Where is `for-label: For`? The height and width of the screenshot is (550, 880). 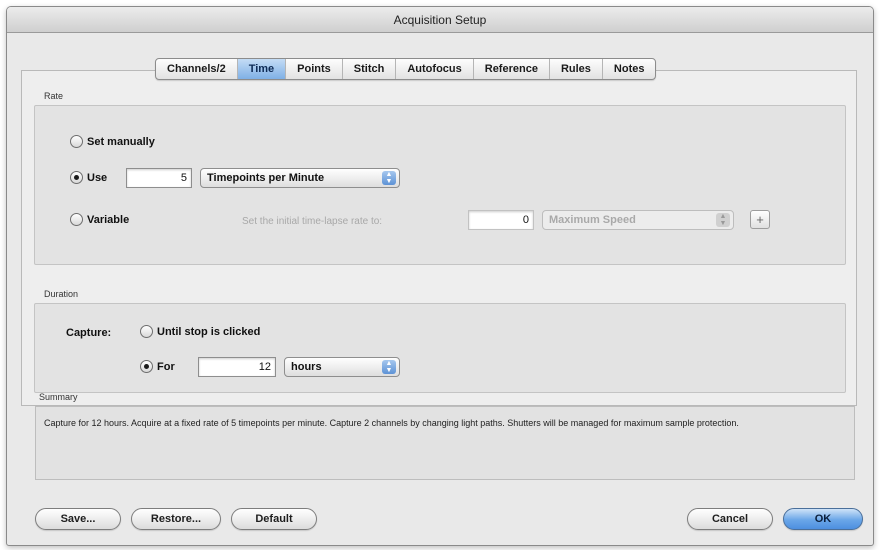
for-label: For is located at coordinates (166, 366).